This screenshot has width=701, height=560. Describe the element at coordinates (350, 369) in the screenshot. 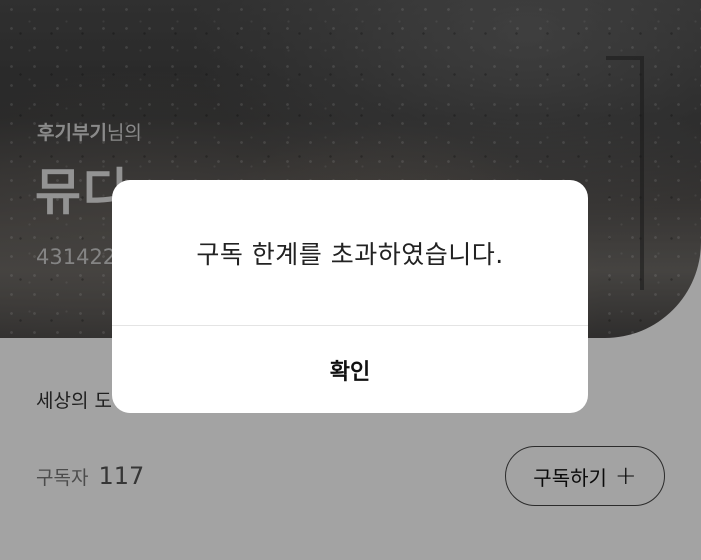

I see `confirm-button: 확인` at that location.